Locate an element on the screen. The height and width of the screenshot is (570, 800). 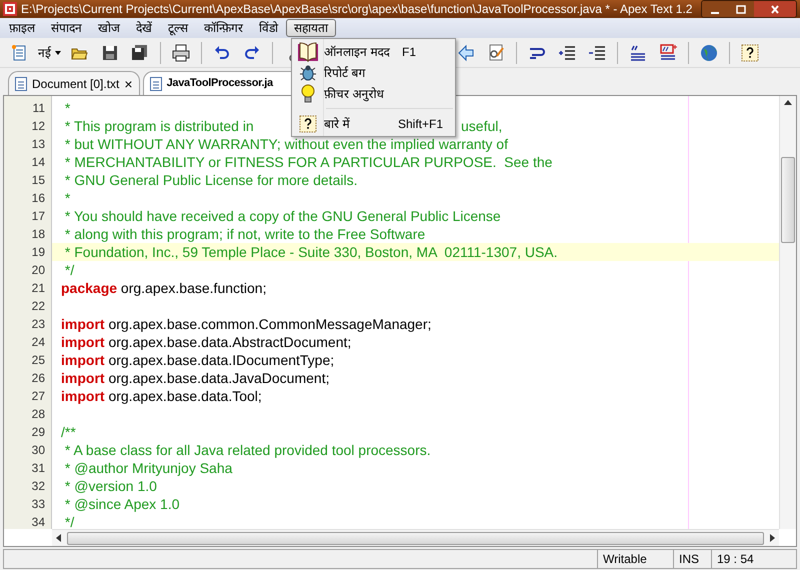
code-keyword: package is located at coordinates (89, 288).